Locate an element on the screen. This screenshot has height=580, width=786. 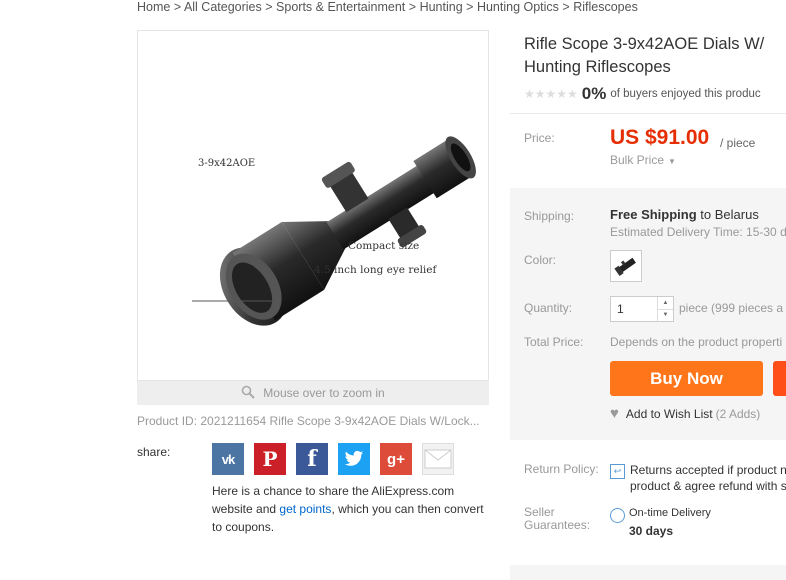
return-icon: ↩ is located at coordinates (617, 471).